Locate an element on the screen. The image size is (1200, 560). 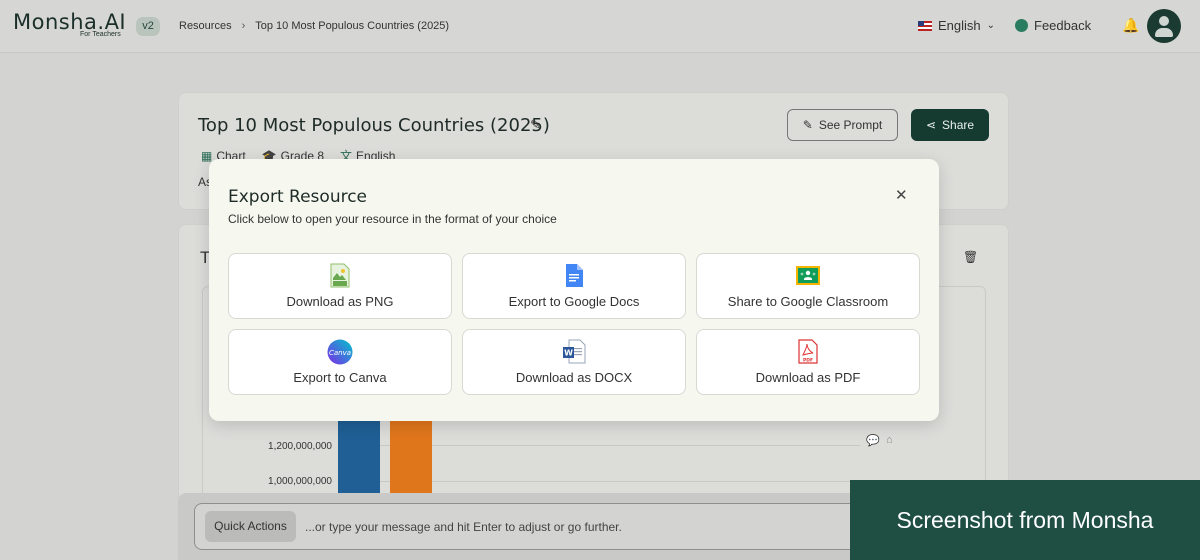
download-docx-option: W Download as DOCX is located at coordinates (574, 362).